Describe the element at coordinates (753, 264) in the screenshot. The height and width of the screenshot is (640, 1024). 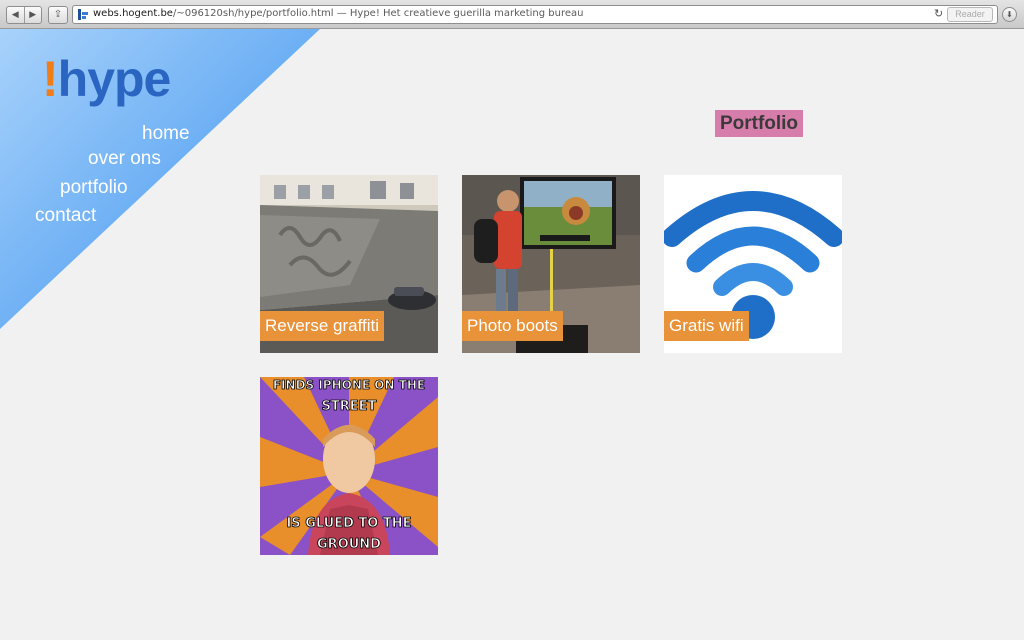
I see `portfolio-item-gratis-wifi: Gratis wifi` at that location.